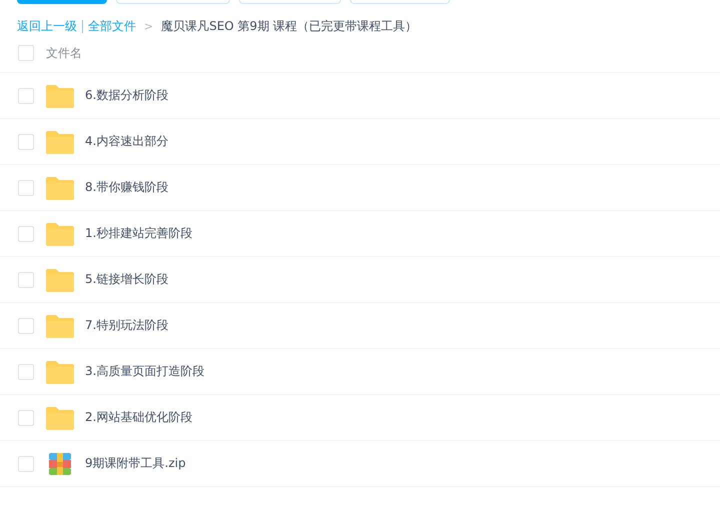 The image size is (720, 526). Describe the element at coordinates (138, 417) in the screenshot. I see `file-name: 2.网站基础优化阶段` at that location.